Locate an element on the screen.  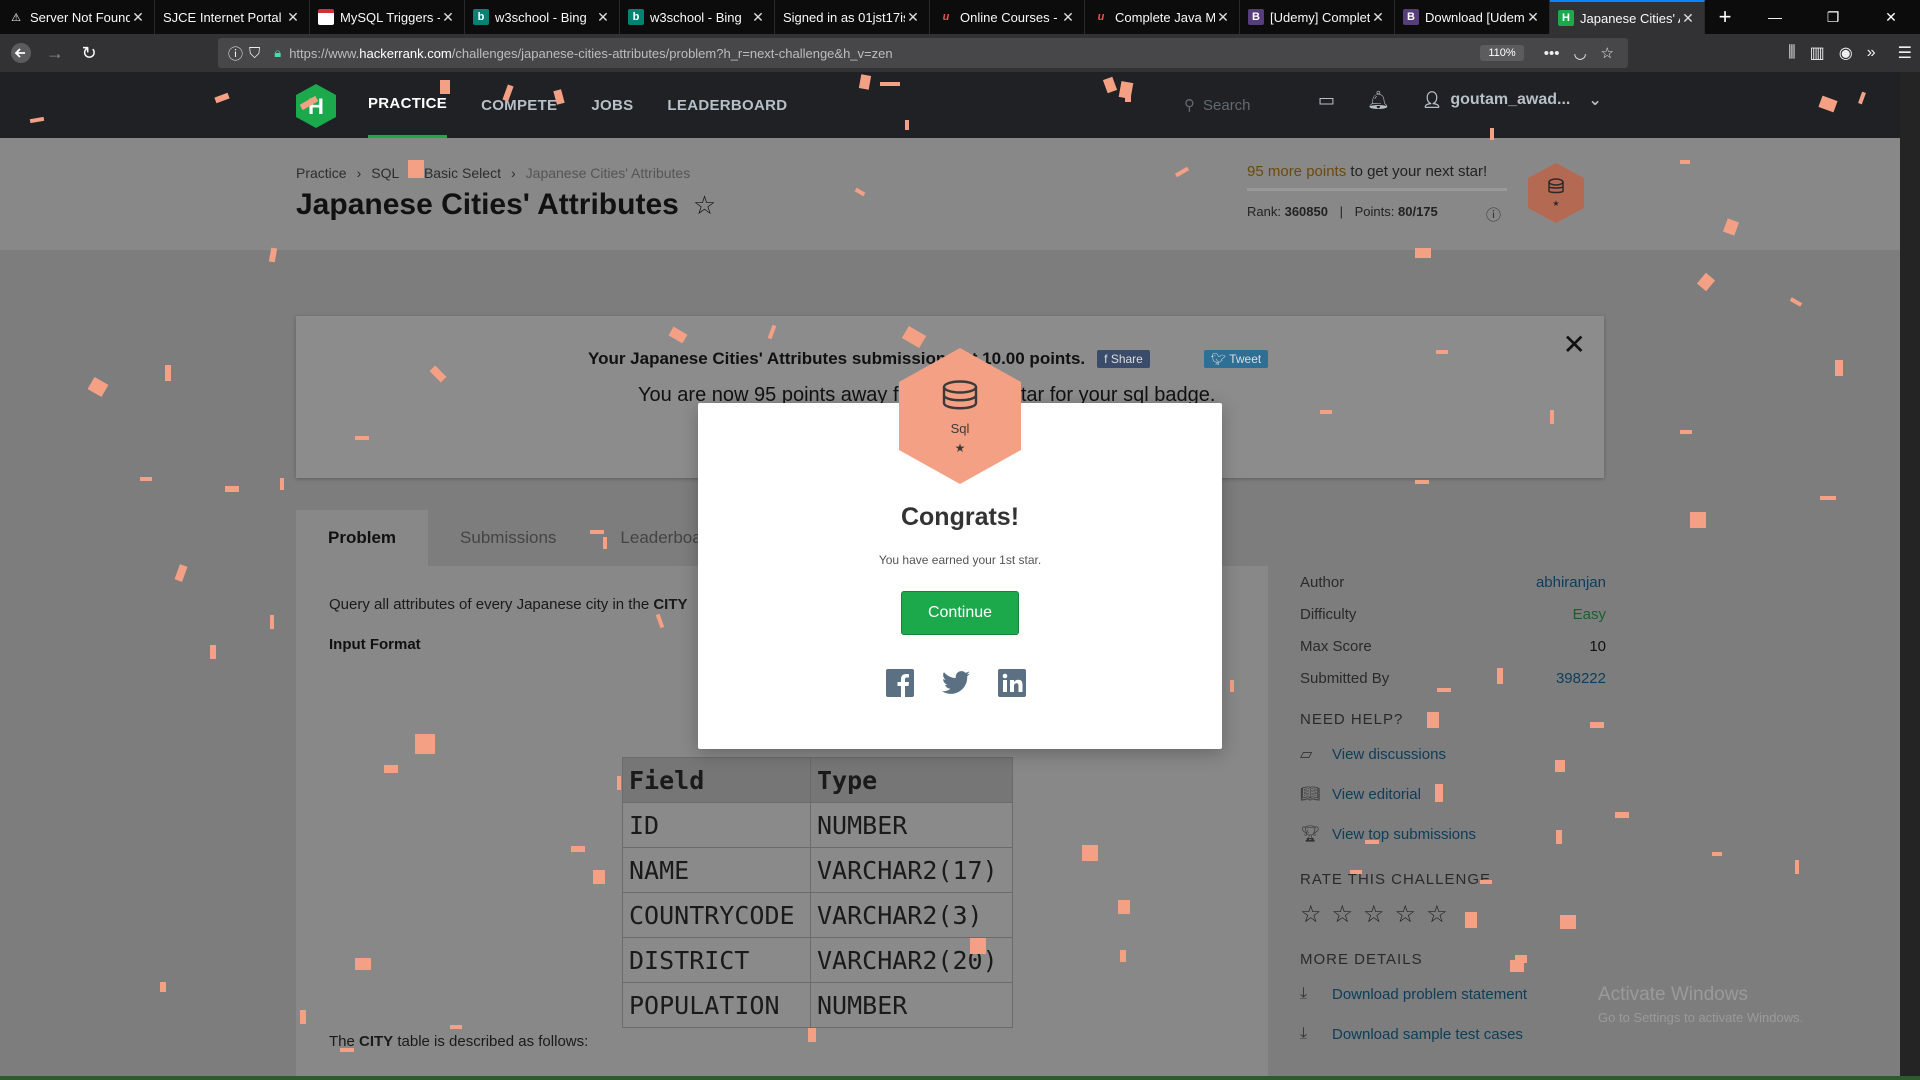
need-help-heading: NEED HELP? is located at coordinates (1352, 719).